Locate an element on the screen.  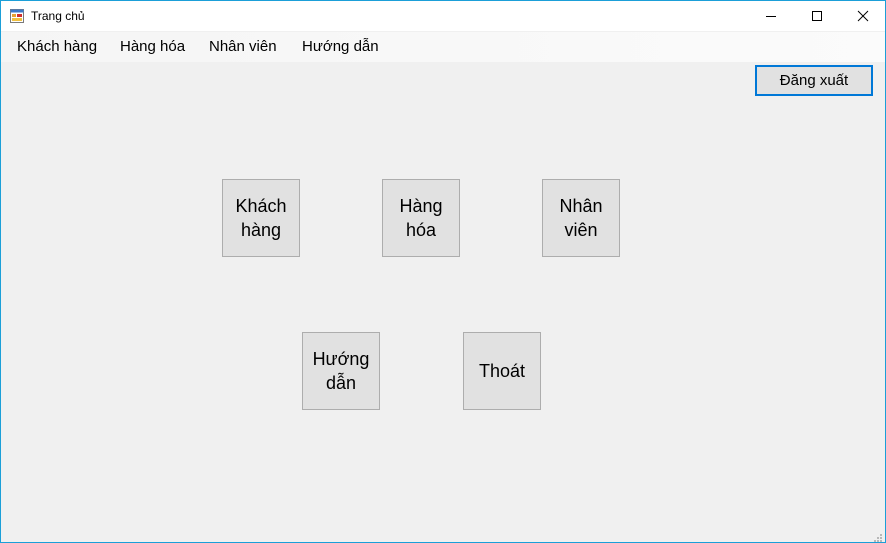
minimize-icon is located at coordinates (771, 16).